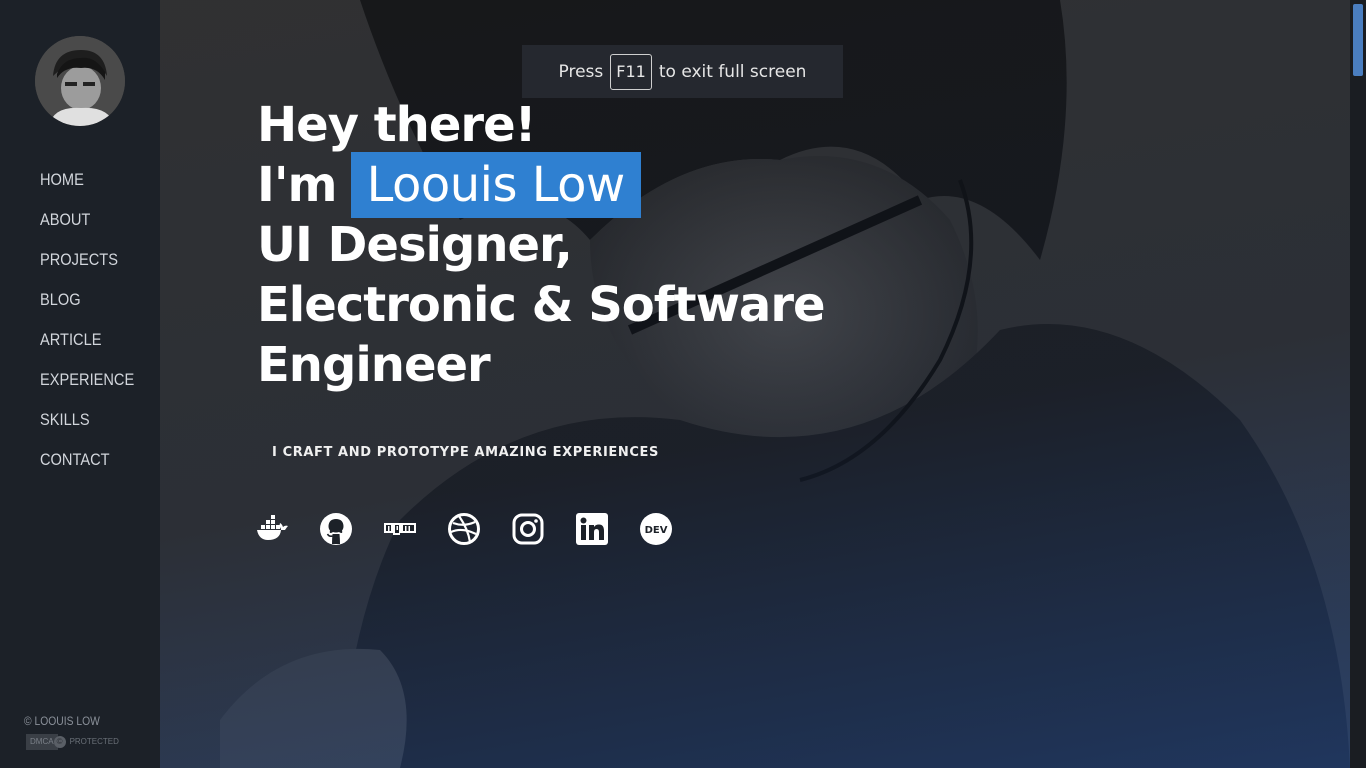  Describe the element at coordinates (87, 228) in the screenshot. I see `nav-item-about: ABOUT` at that location.